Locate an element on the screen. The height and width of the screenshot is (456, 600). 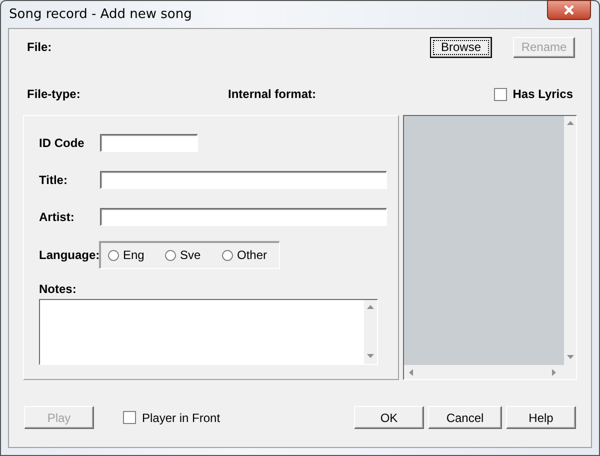
notes-field is located at coordinates (208, 332).